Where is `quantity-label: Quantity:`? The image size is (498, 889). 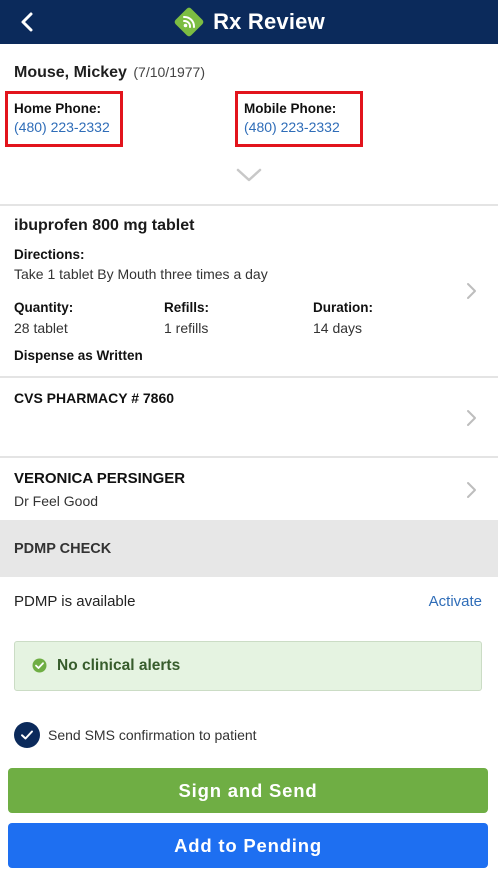 quantity-label: Quantity: is located at coordinates (44, 307).